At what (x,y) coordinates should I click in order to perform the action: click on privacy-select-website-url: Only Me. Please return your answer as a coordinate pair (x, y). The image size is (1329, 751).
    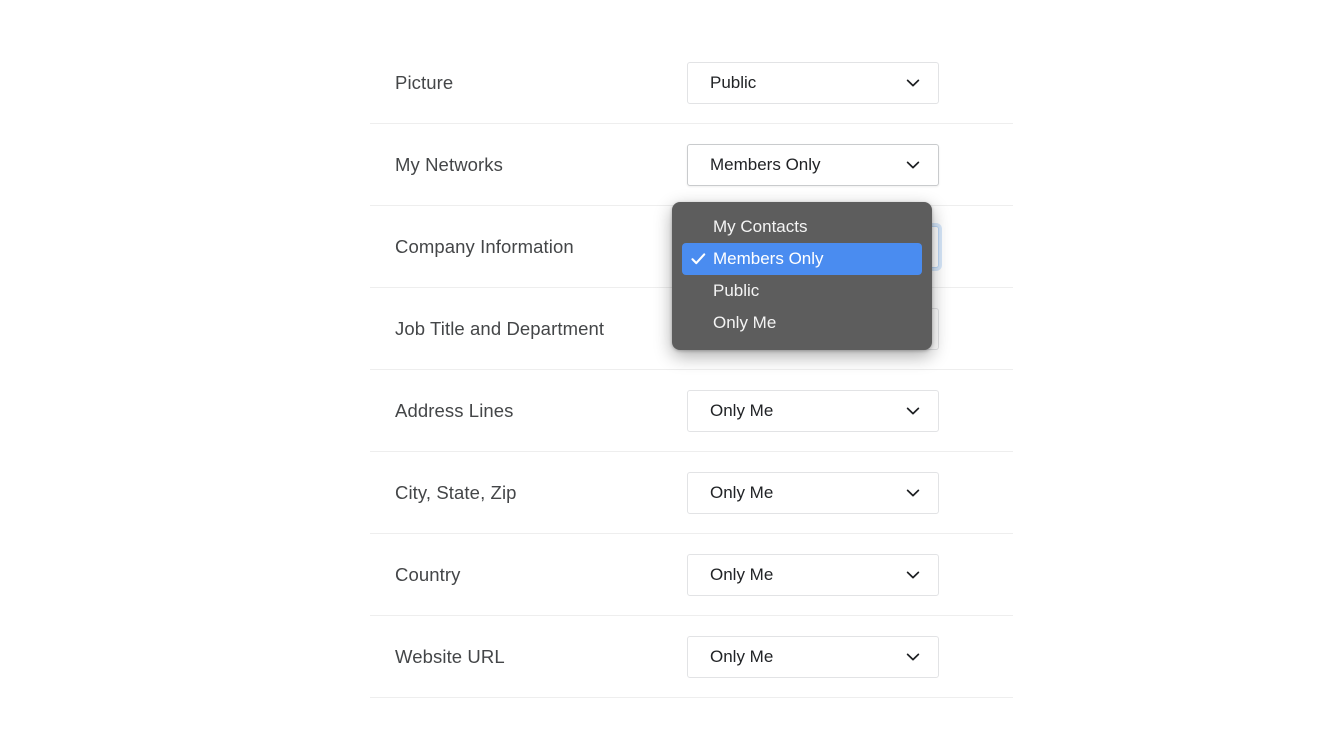
    Looking at the image, I should click on (813, 656).